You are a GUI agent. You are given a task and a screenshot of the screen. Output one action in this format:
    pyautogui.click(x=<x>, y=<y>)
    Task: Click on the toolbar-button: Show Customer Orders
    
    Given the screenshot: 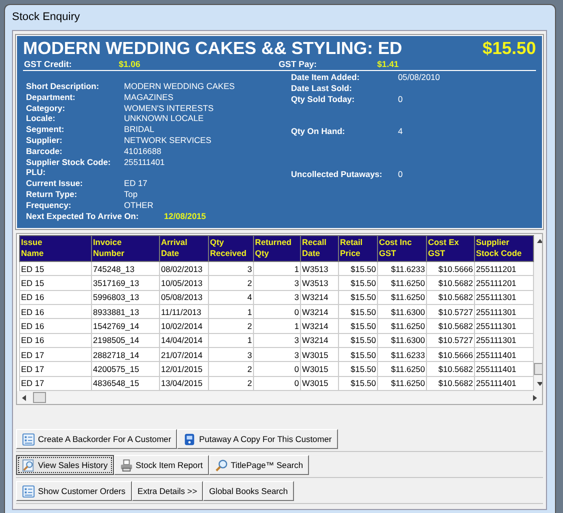 What is the action you would take?
    pyautogui.click(x=74, y=491)
    